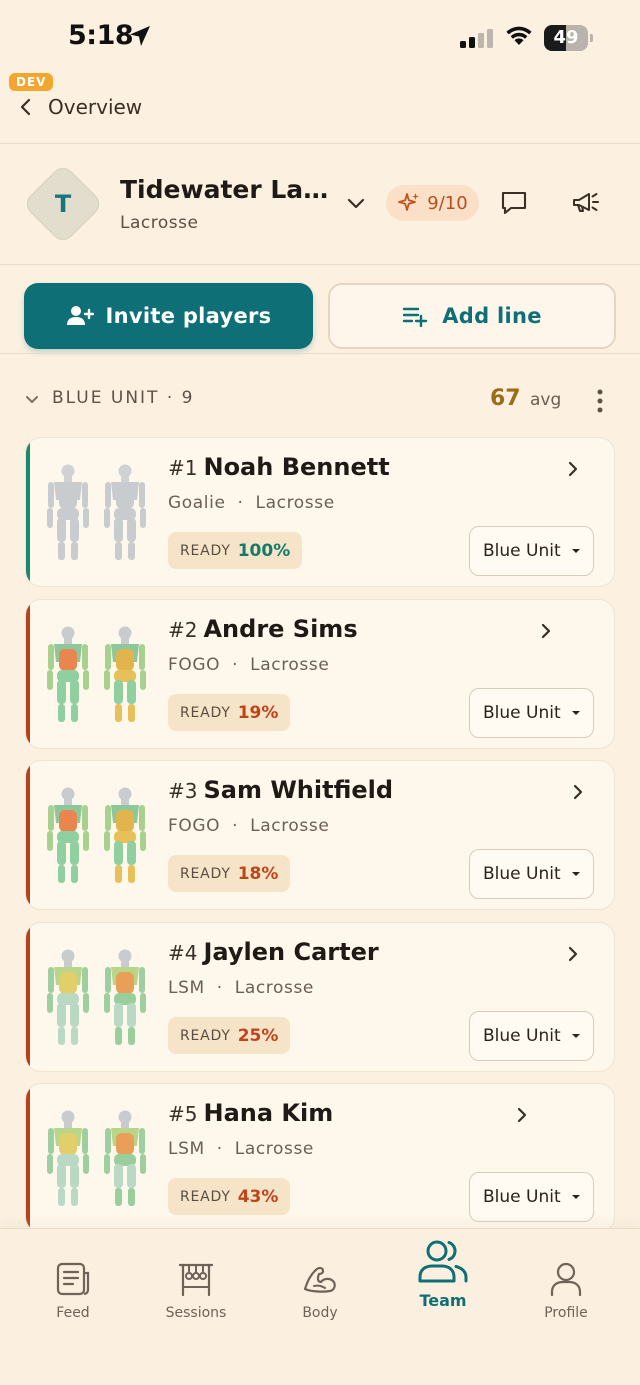  I want to click on more-vertical-icon, so click(600, 401).